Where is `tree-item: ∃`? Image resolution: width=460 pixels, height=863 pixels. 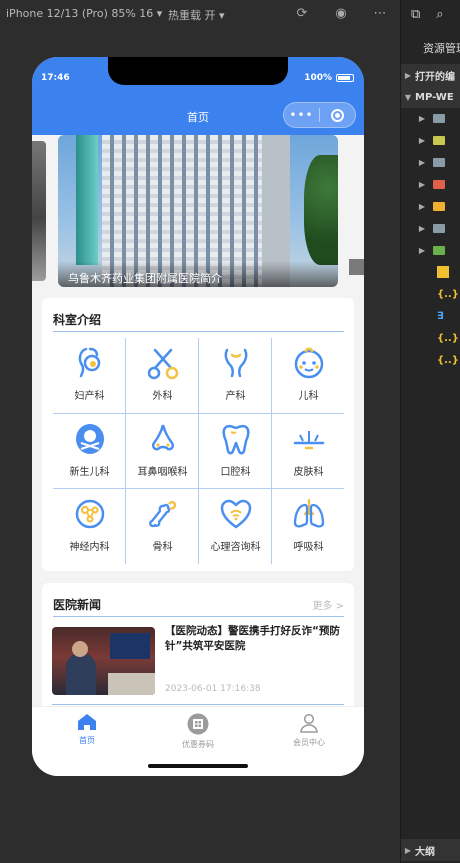 tree-item: ∃ is located at coordinates (430, 316).